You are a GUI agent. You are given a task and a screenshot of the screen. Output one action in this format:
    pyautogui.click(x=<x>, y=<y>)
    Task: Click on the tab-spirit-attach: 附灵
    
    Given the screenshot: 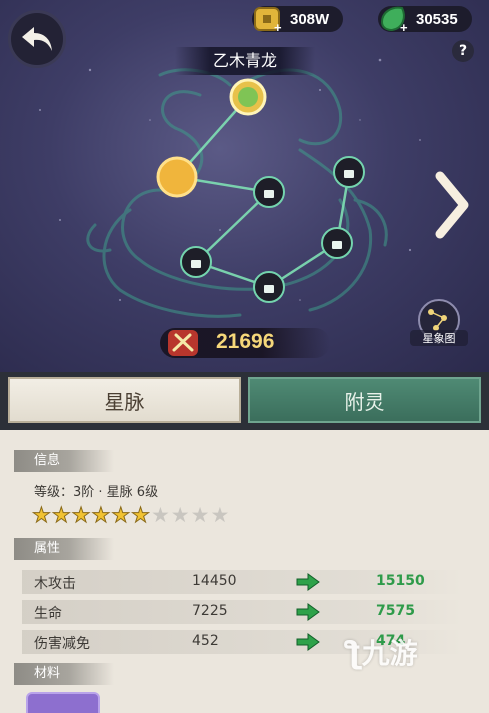 What is the action you would take?
    pyautogui.click(x=364, y=400)
    